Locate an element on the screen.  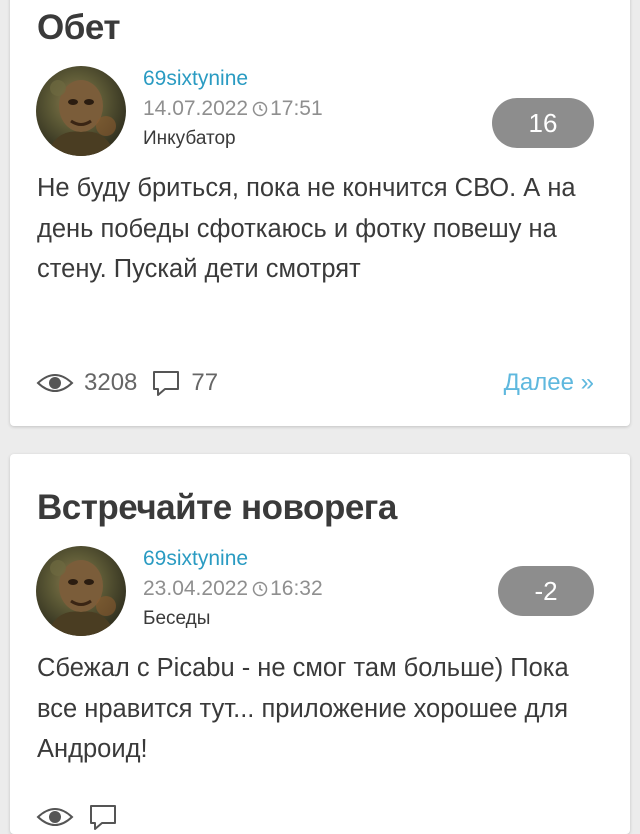
community-link: Беседы is located at coordinates (233, 619).